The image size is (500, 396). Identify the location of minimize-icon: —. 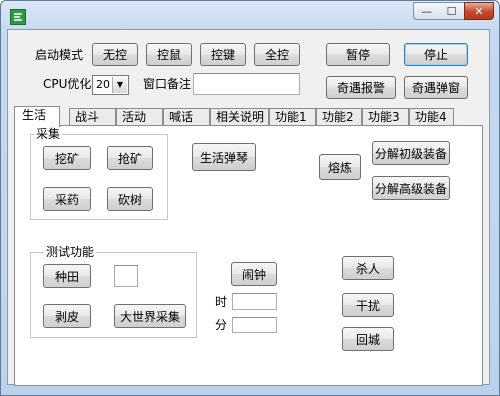
(426, 11).